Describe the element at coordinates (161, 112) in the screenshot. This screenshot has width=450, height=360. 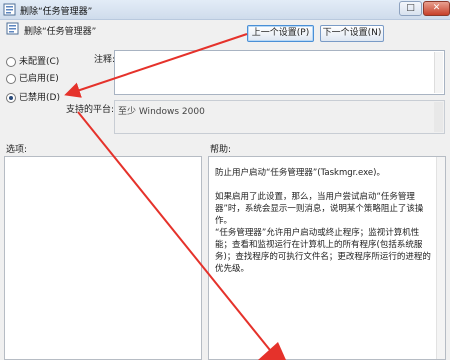
I see `platform-value: 至少 Windows 2000` at that location.